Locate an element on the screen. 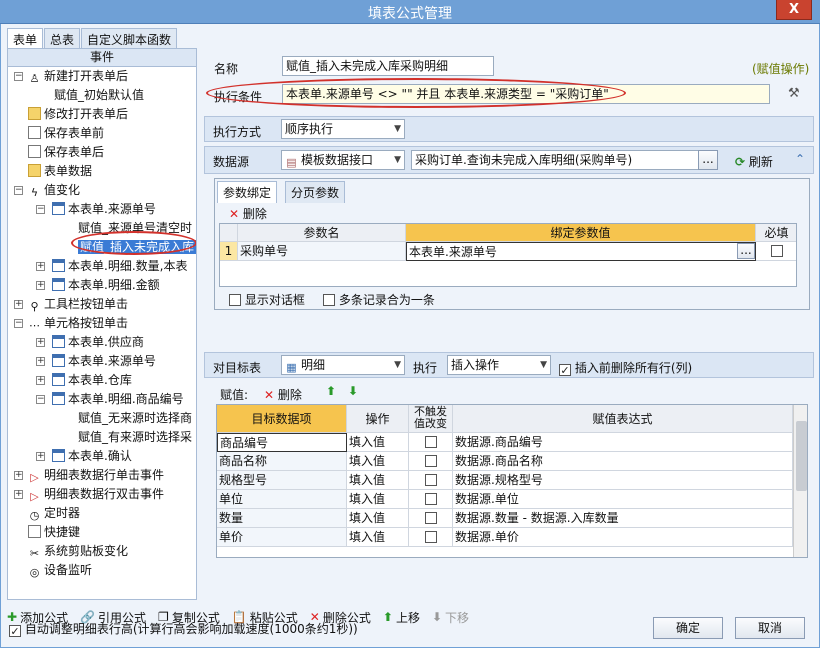  tree-item-has-source: 赋值_有来源时选择采 is located at coordinates (135, 437).